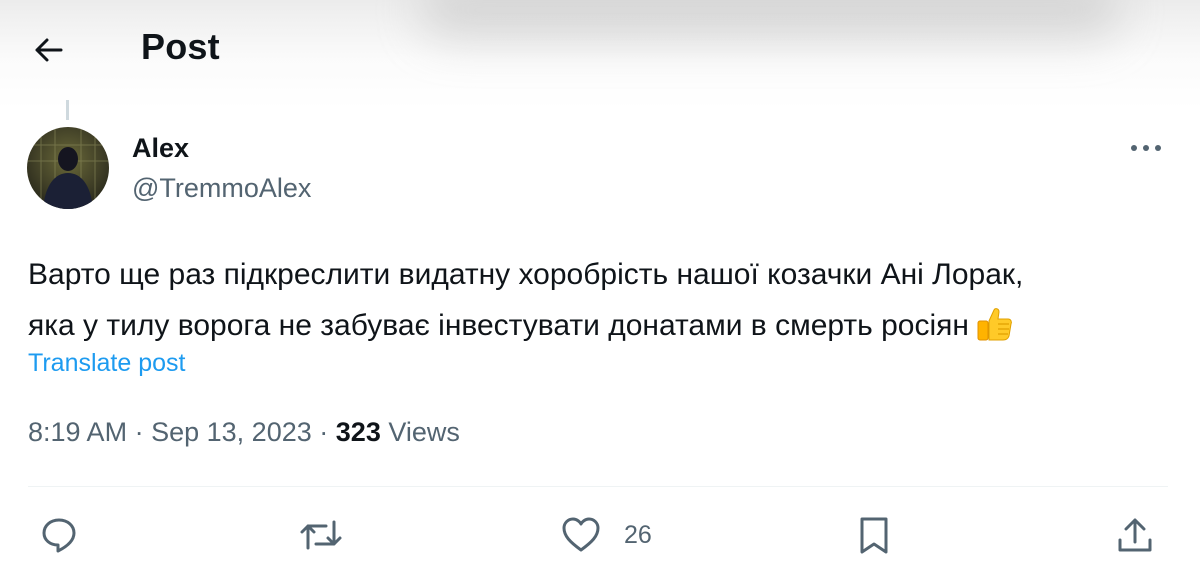  I want to click on thread-connector, so click(67, 110).